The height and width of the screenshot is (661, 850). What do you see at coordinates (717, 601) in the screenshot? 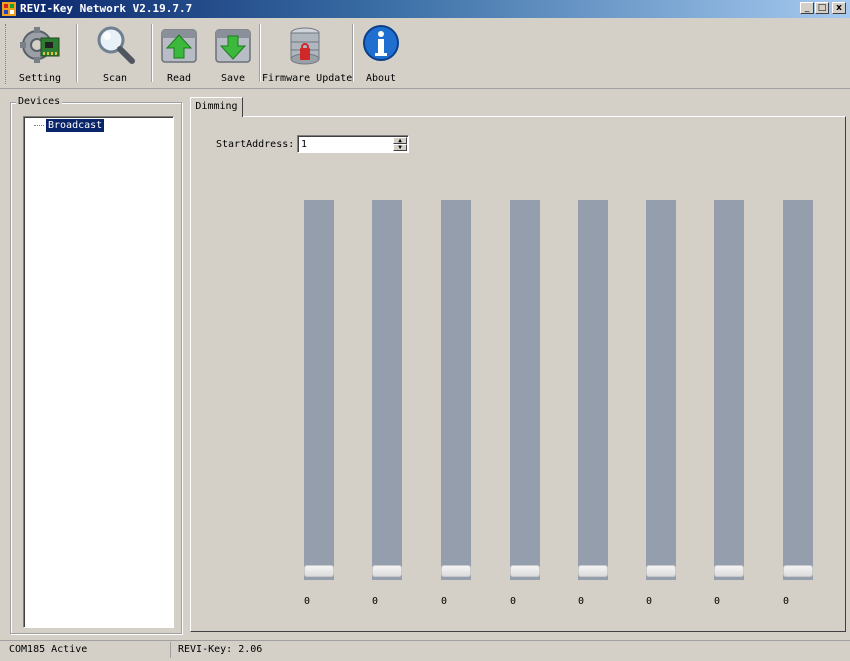
I see `slider-value-7: 0` at bounding box center [717, 601].